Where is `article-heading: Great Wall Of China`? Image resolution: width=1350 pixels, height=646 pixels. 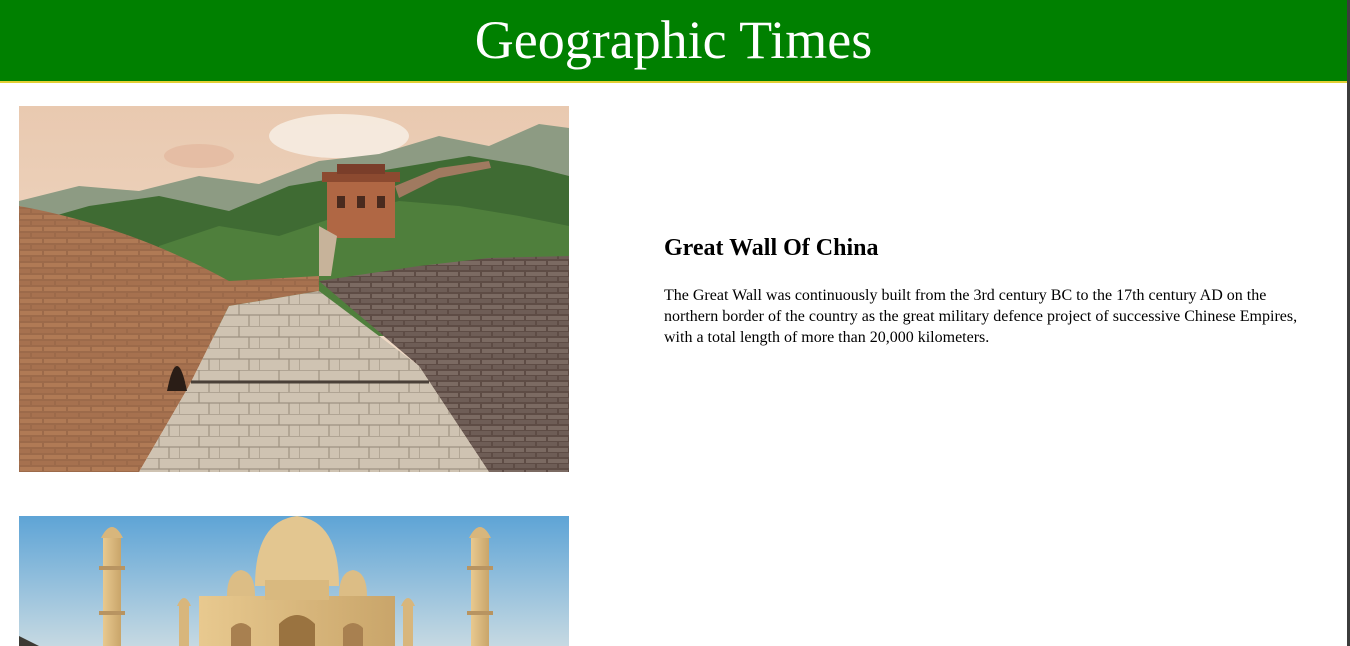 article-heading: Great Wall Of China is located at coordinates (771, 248).